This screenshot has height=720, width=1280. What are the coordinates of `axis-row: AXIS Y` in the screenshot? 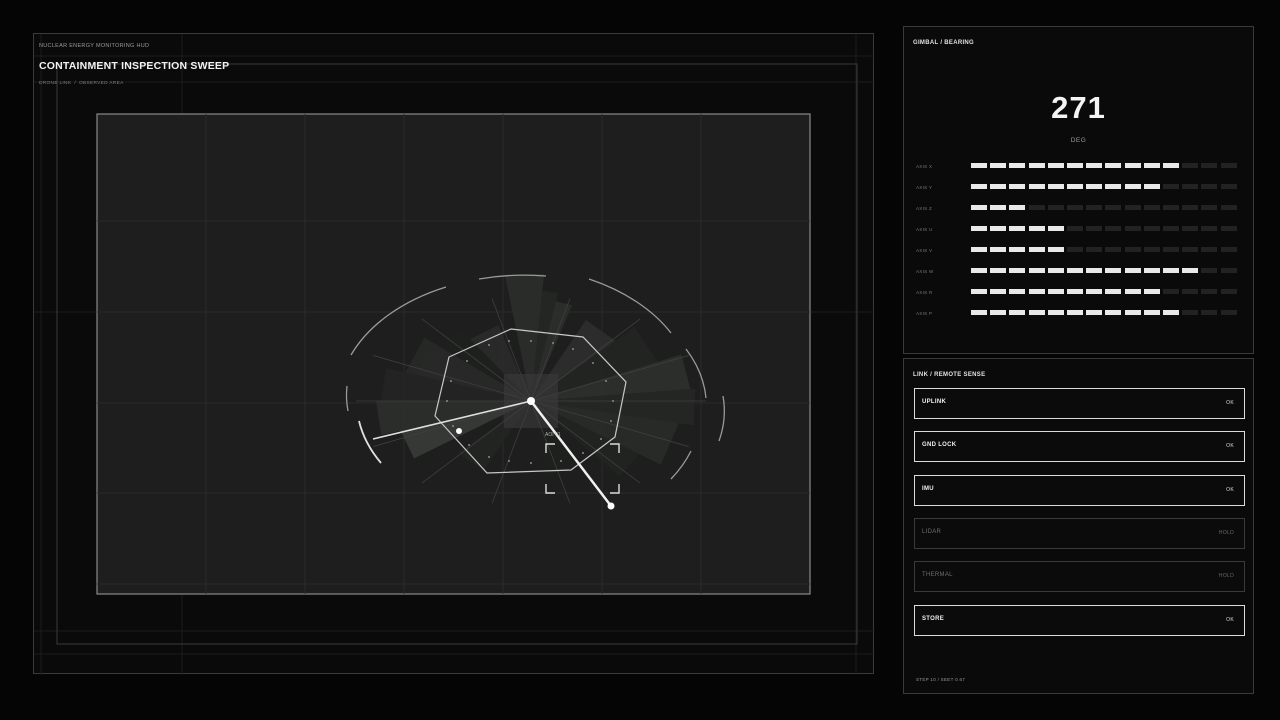 It's located at (1081, 187).